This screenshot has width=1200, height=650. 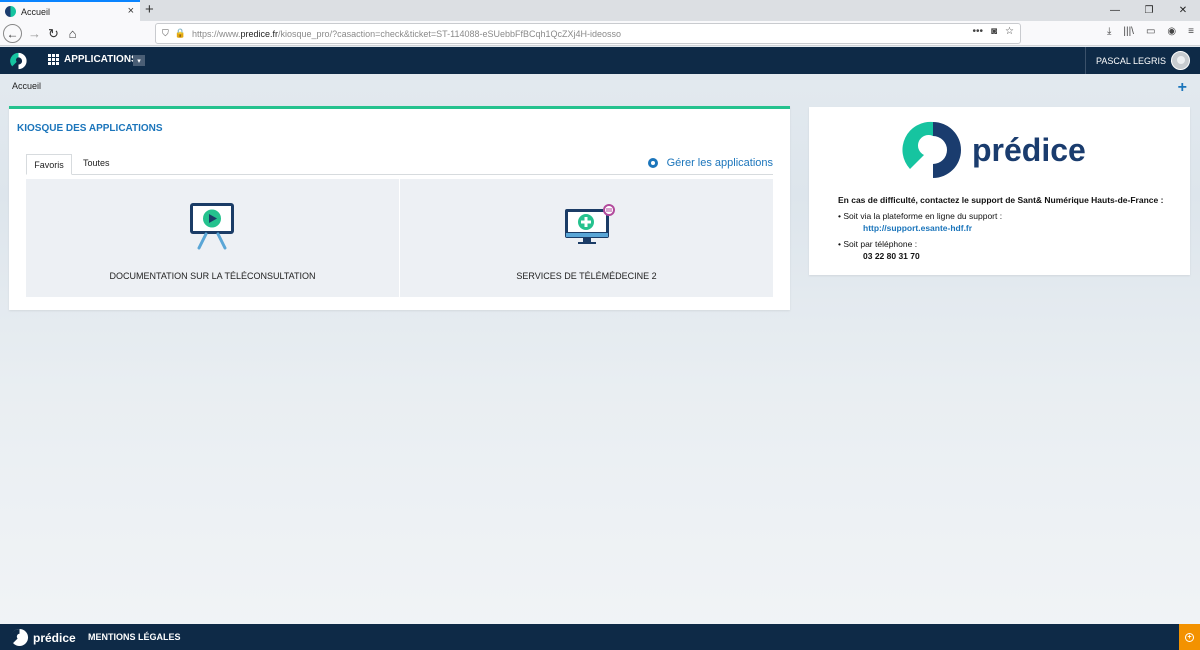 What do you see at coordinates (1009, 31) in the screenshot?
I see `bookmark-star-icon: ☆` at bounding box center [1009, 31].